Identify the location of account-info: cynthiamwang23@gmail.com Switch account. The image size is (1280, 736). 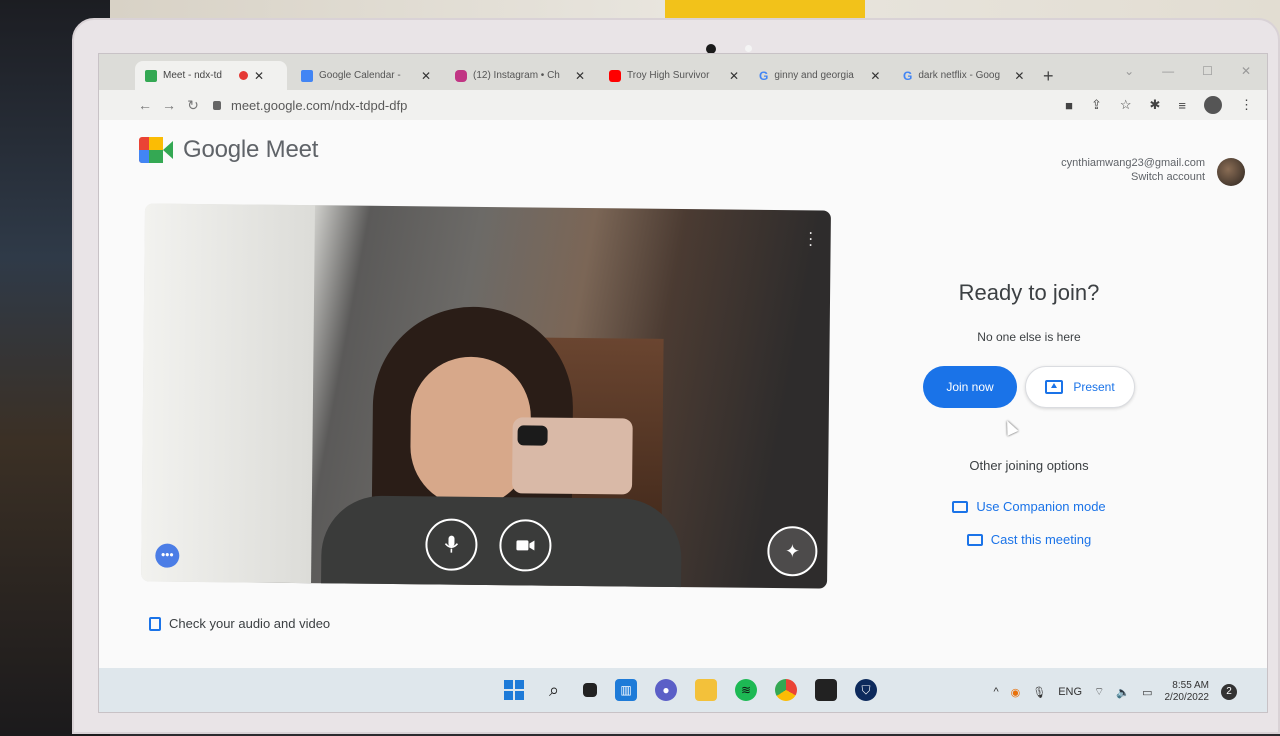
(1133, 170).